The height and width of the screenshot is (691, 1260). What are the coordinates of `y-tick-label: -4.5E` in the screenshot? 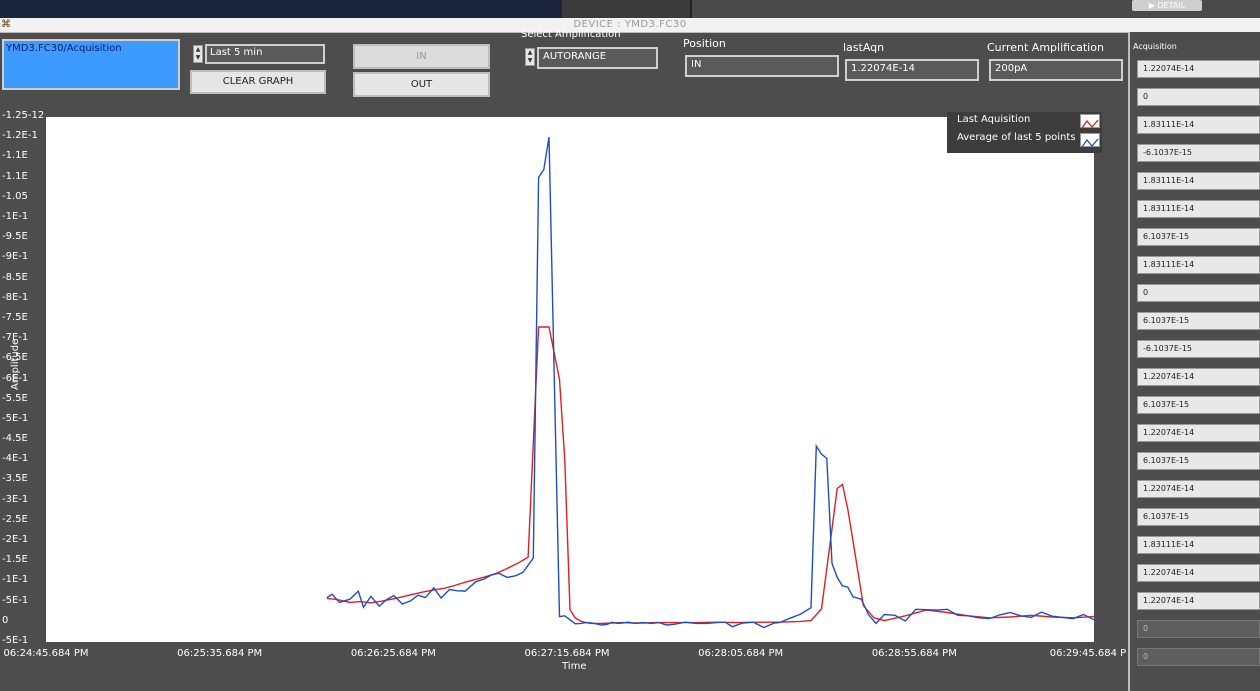 It's located at (15, 439).